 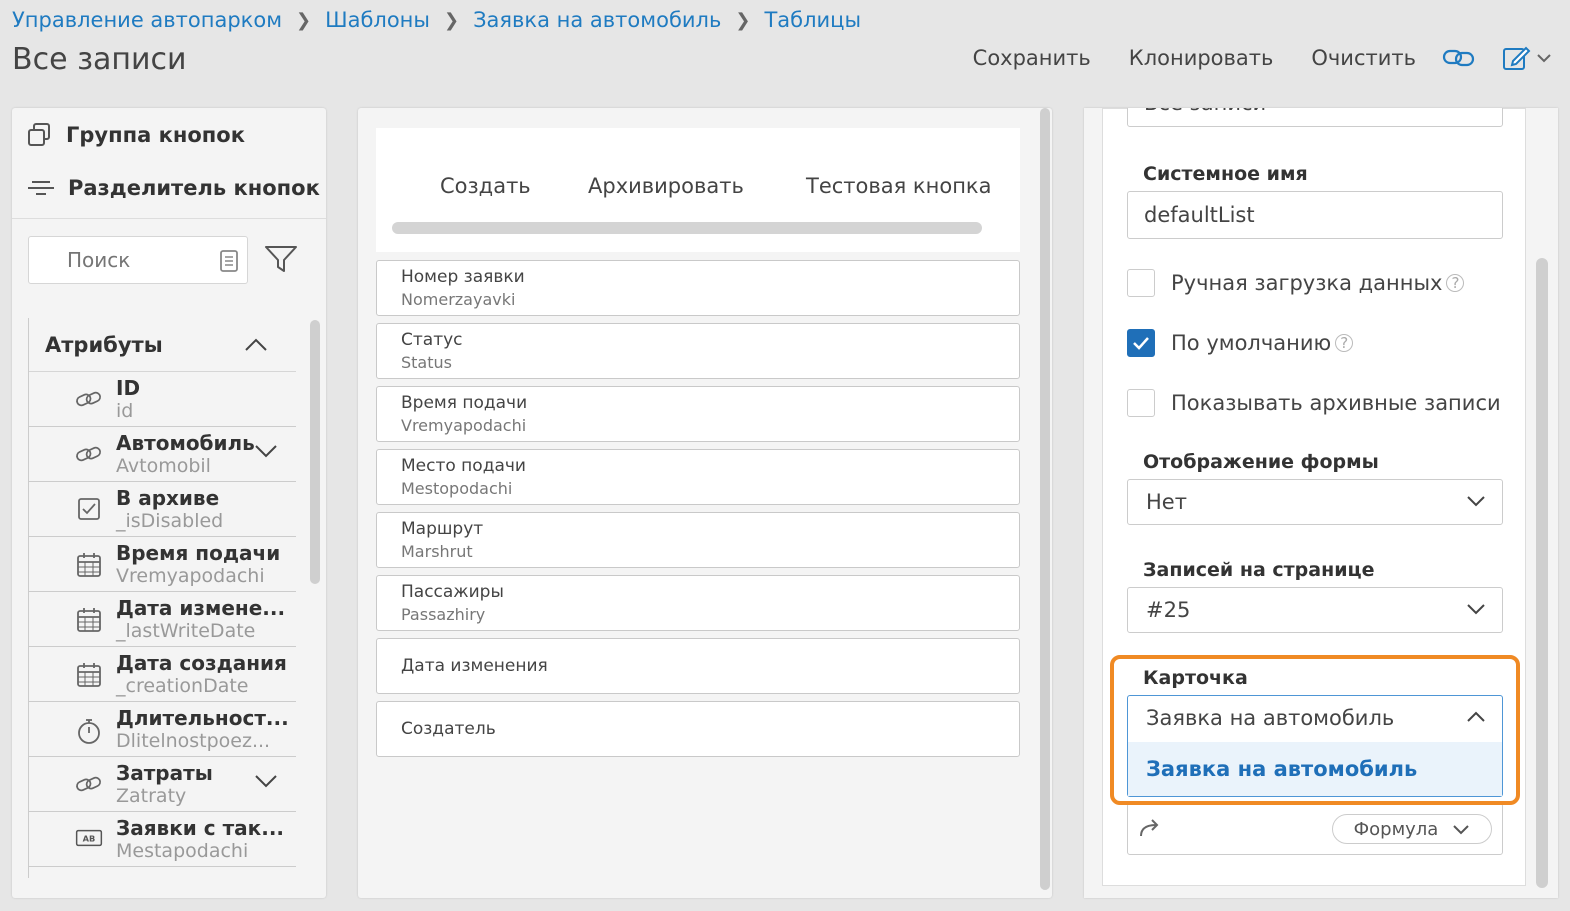 What do you see at coordinates (666, 186) in the screenshot?
I see `archive-button: Архивировать` at bounding box center [666, 186].